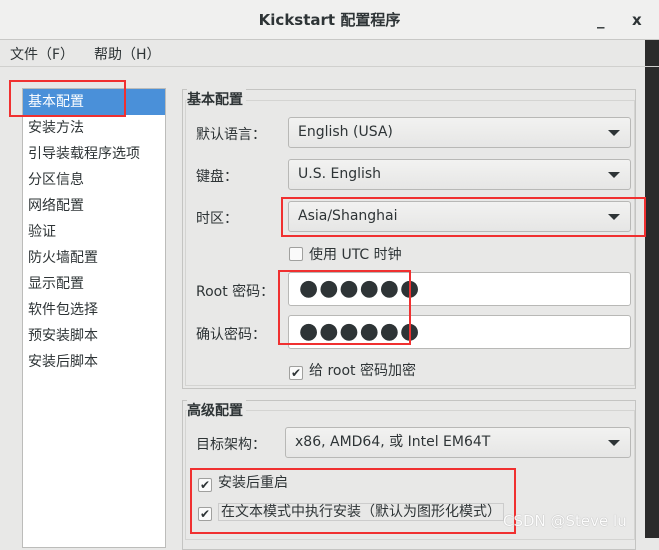 This screenshot has width=659, height=550. What do you see at coordinates (637, 20) in the screenshot?
I see `close-button: x` at bounding box center [637, 20].